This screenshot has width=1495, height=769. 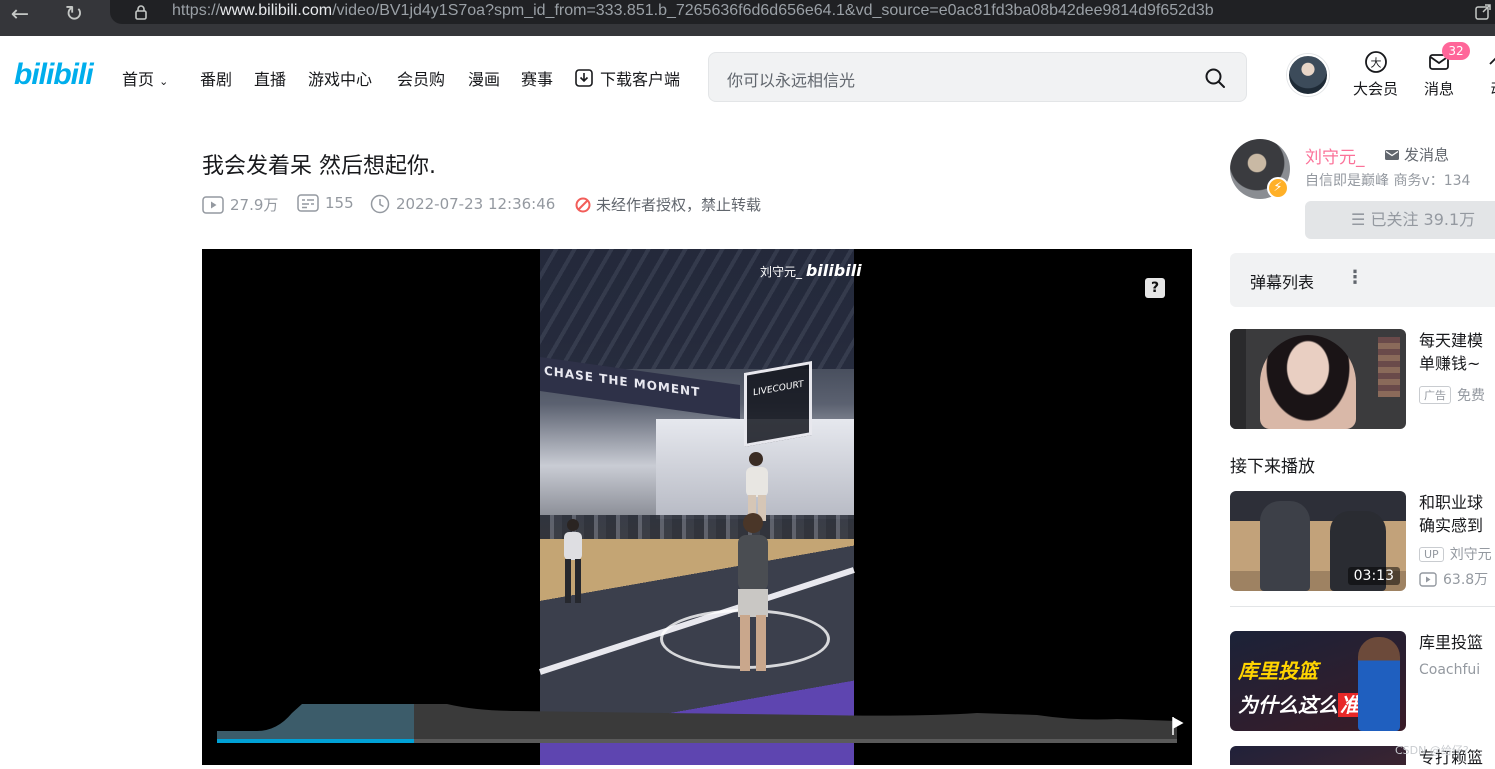 I want to click on next-video-title: 和职业球 确实感到, so click(x=1451, y=514).